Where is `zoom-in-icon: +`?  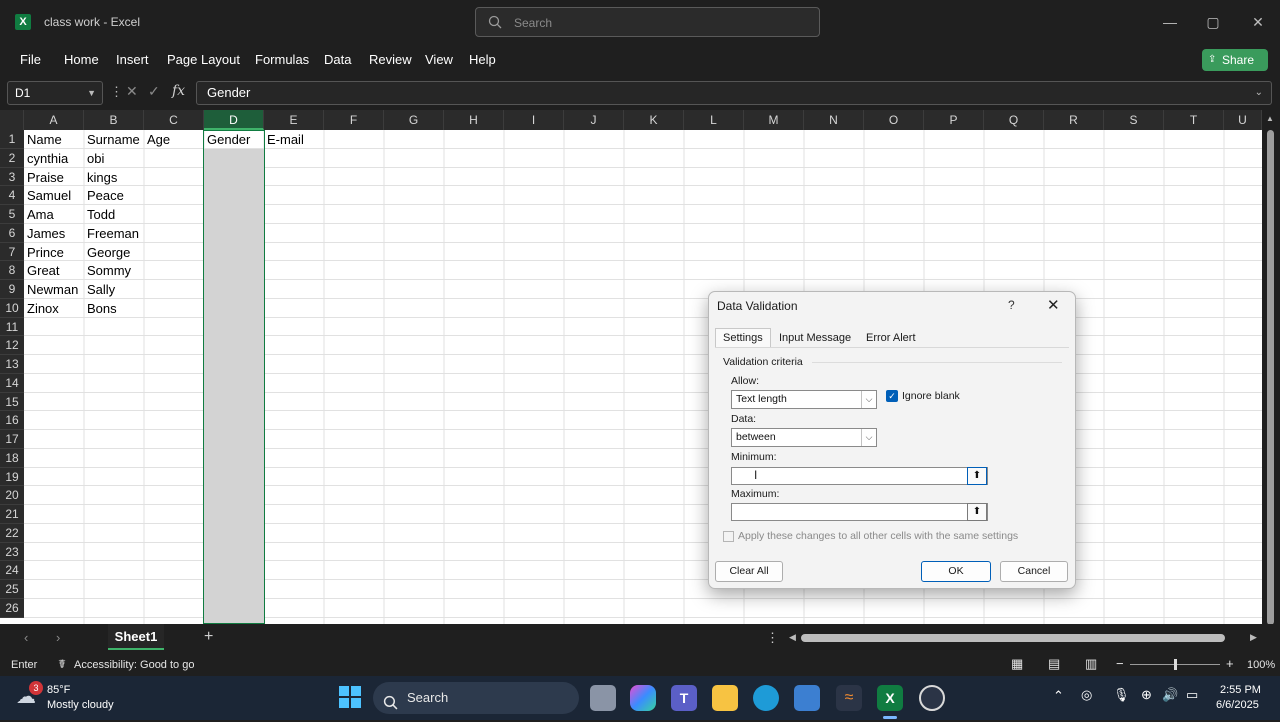
zoom-in-icon: + is located at coordinates (1230, 663).